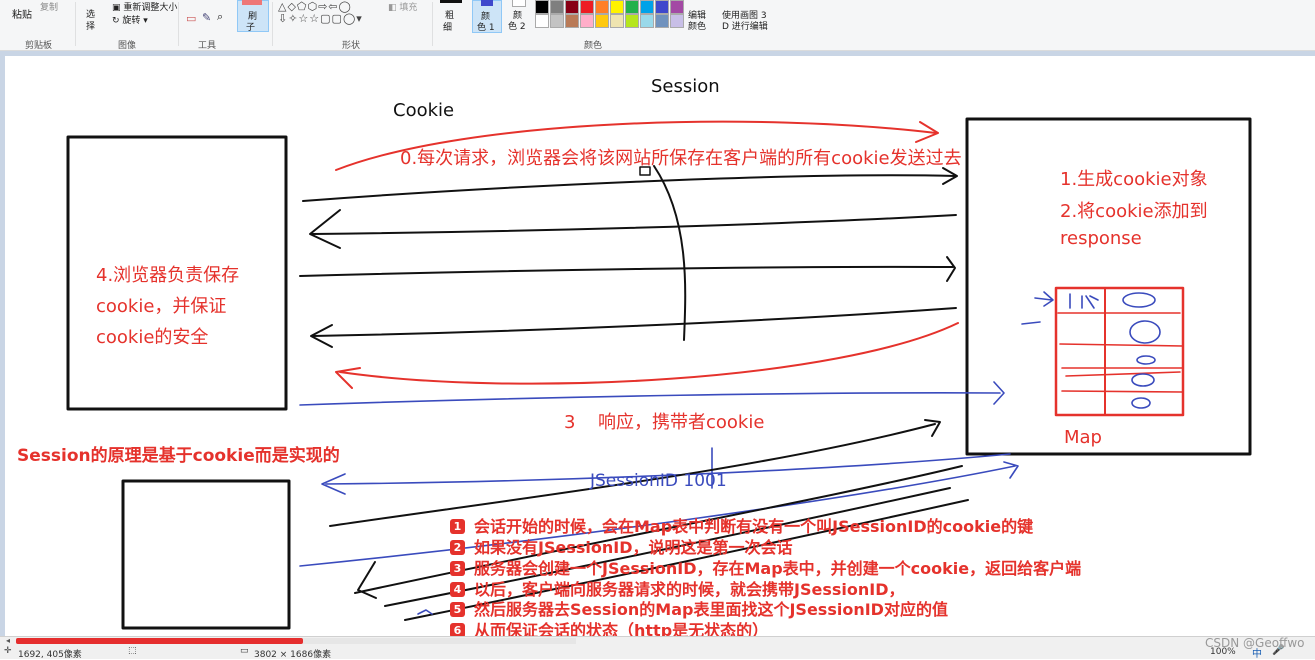  What do you see at coordinates (8, 640) in the screenshot?
I see `scroll-left-arrow: ◂` at bounding box center [8, 640].